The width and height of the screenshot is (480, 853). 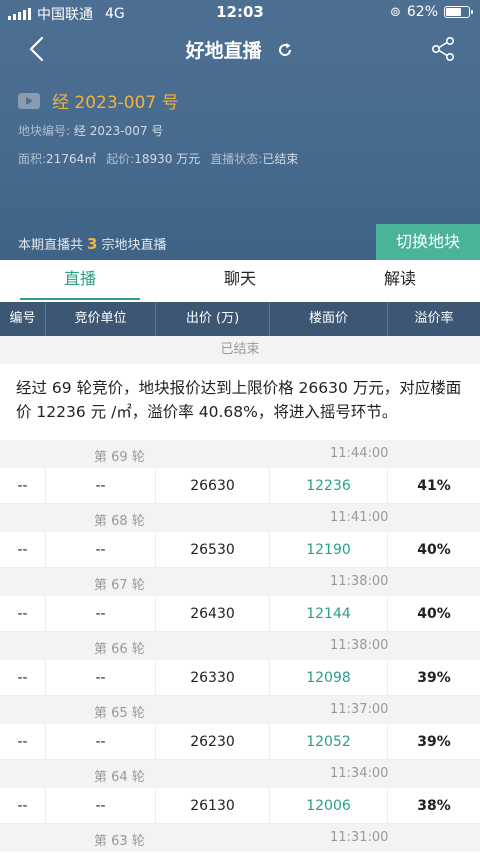 I want to click on table-header: 编号 竞价单位 出价 (万) 楼面价 溢价率, so click(x=240, y=319).